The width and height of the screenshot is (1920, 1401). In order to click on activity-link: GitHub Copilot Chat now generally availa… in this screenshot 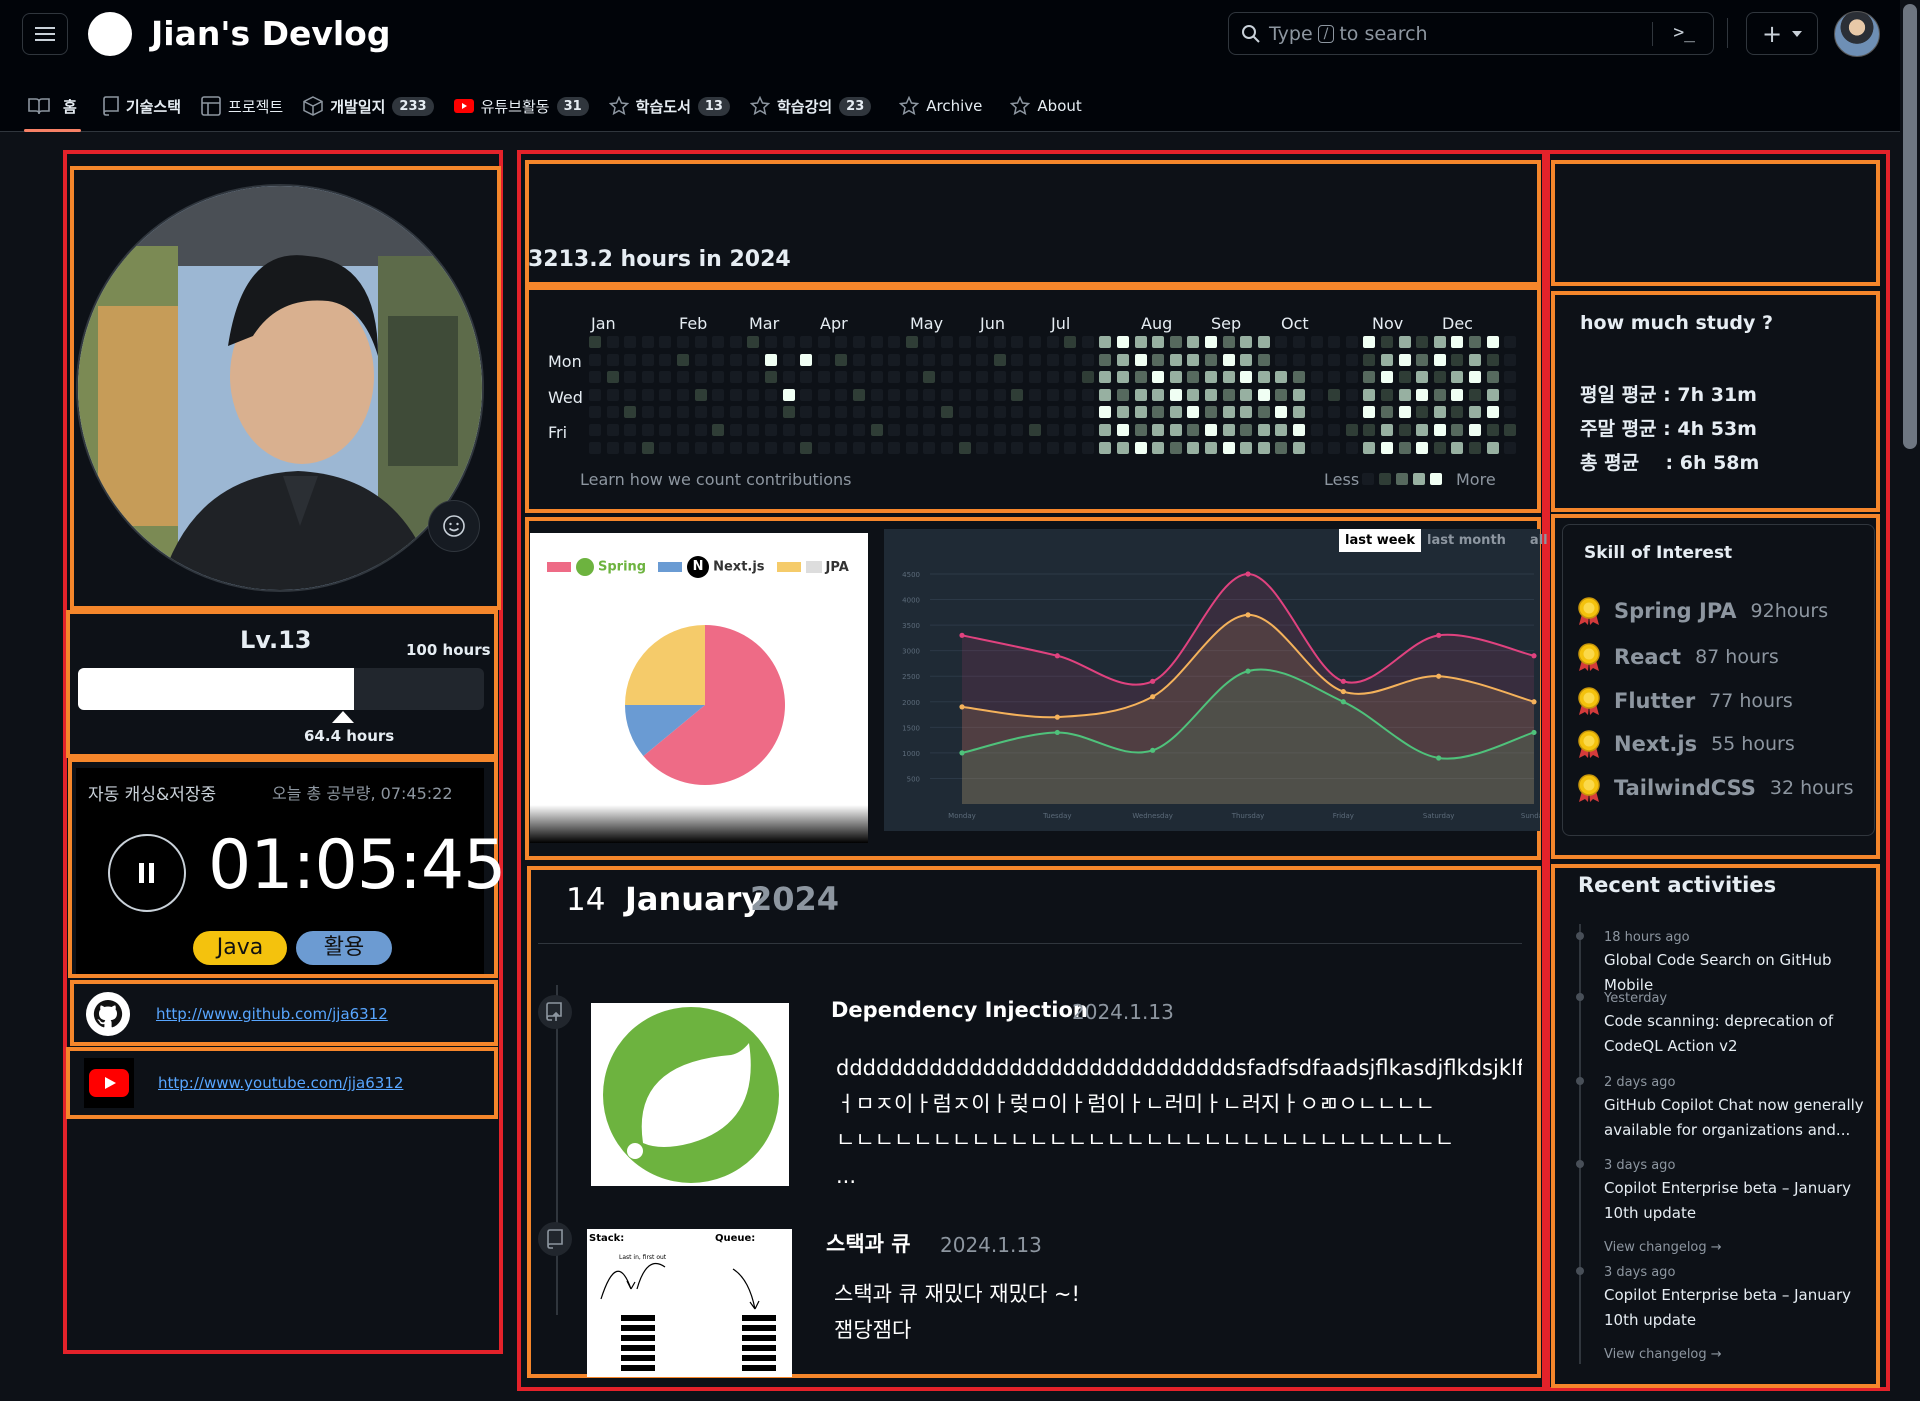, I will do `click(1734, 1118)`.